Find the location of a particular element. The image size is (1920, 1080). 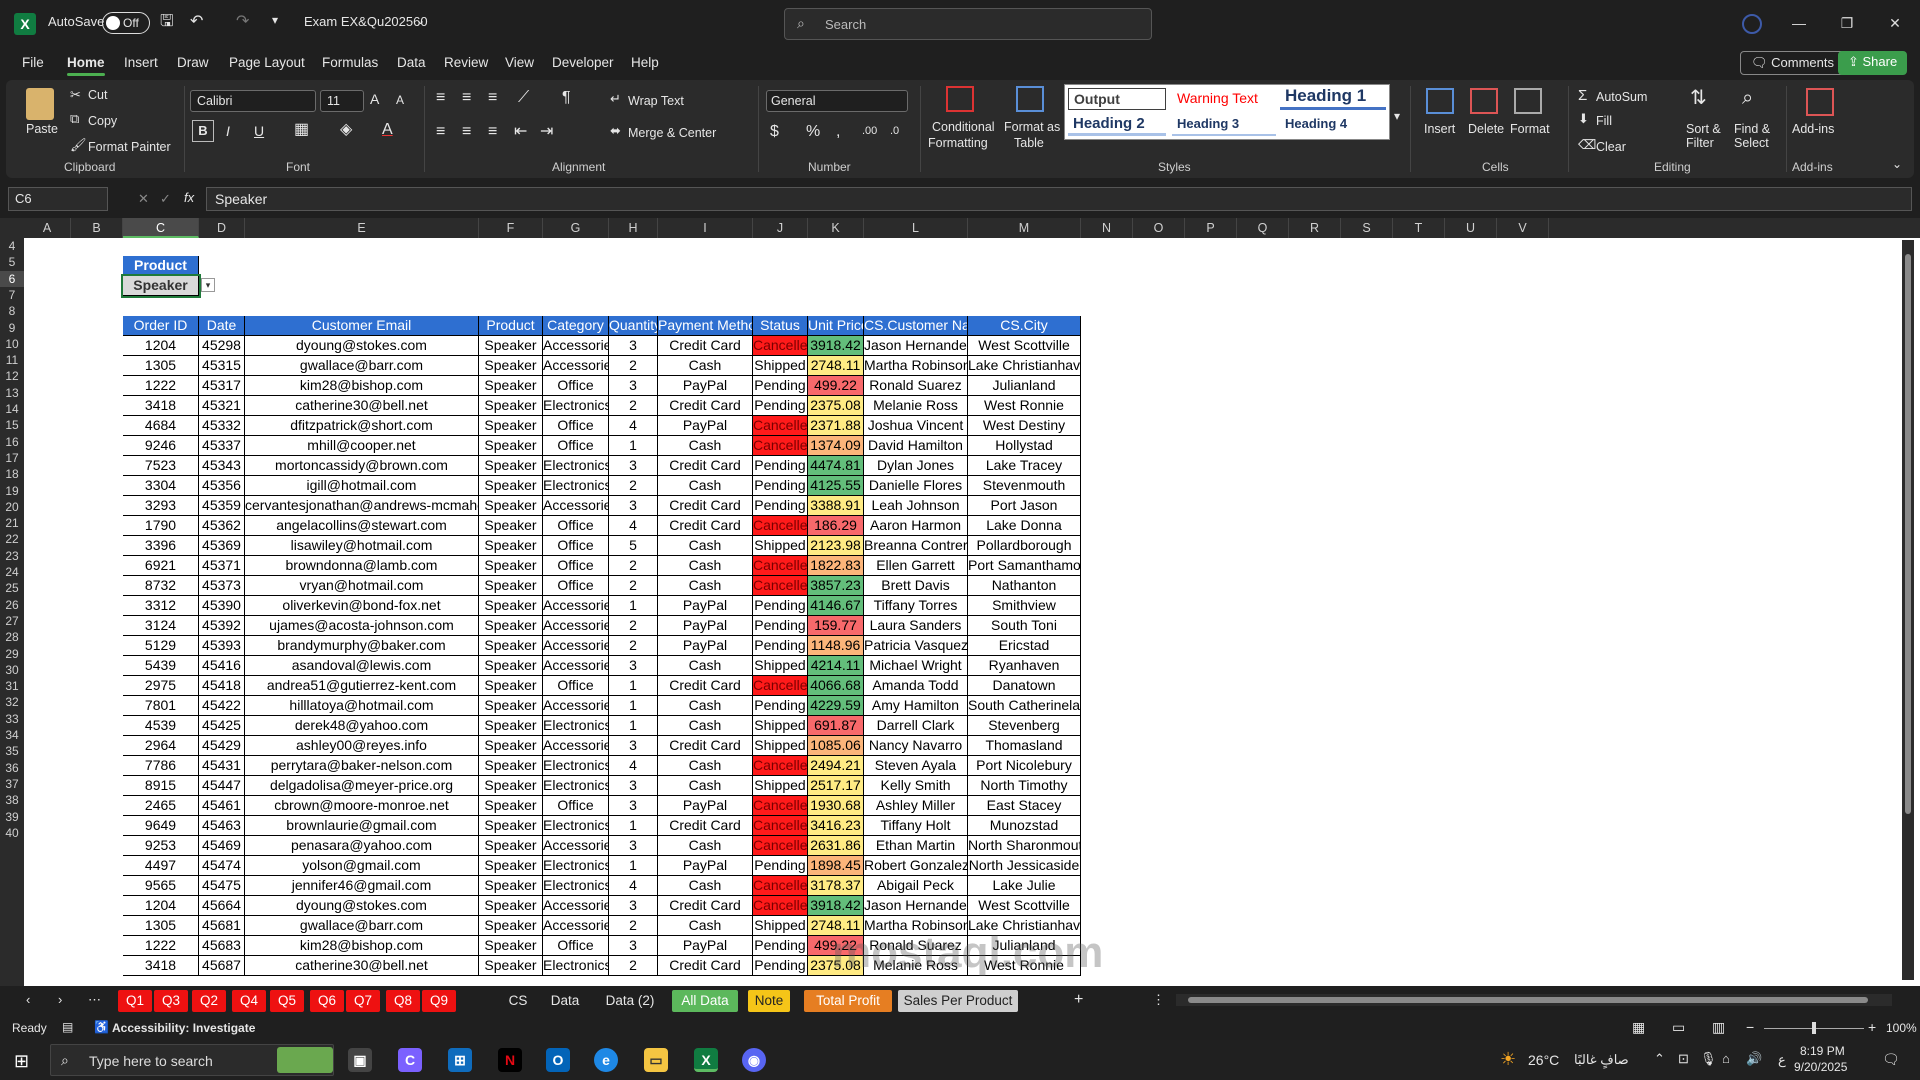

decrease-indent-icon: ⇤ is located at coordinates (520, 132).